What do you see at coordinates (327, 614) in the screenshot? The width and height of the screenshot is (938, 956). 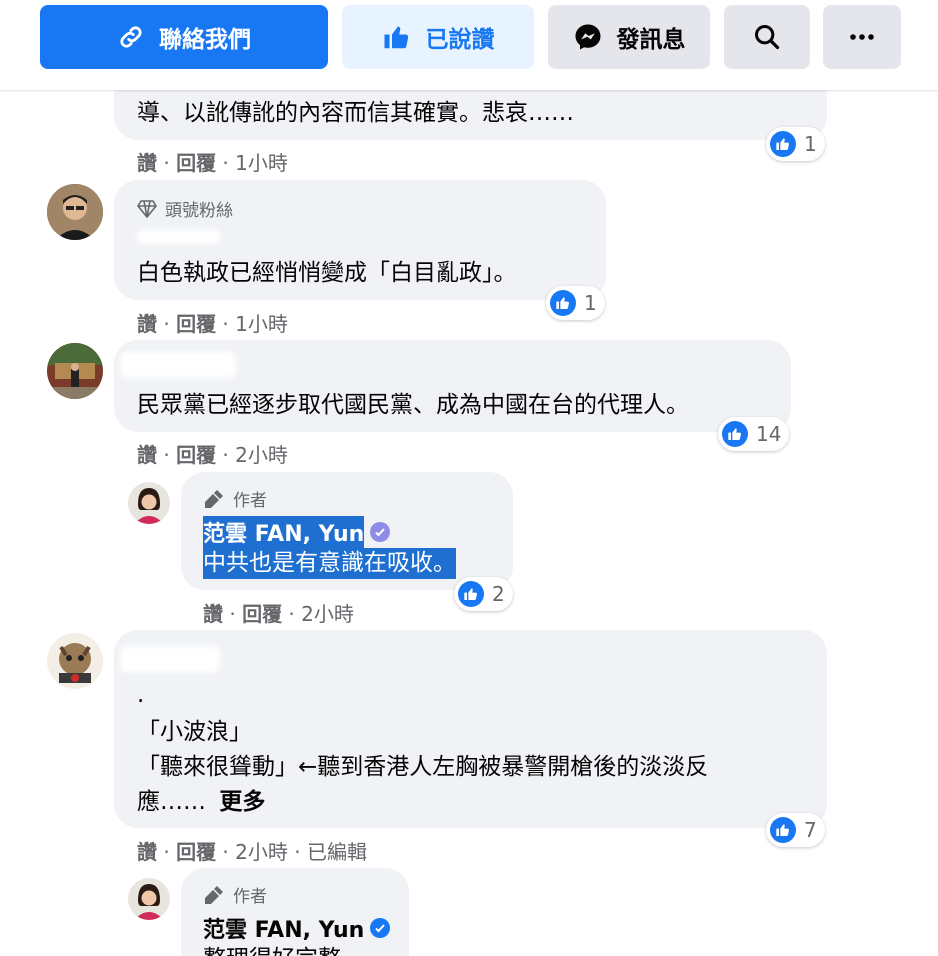 I see `reply-time: 2小時` at bounding box center [327, 614].